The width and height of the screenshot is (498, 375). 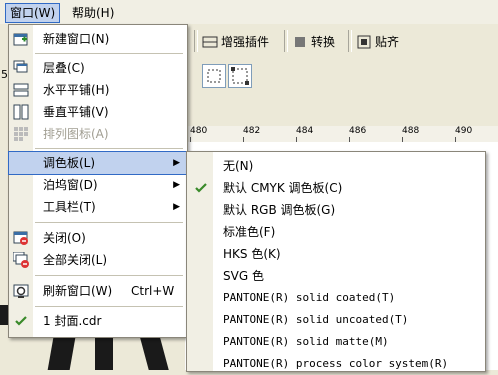 I want to click on menu-item-label: 水平平铺(H), so click(x=76, y=90).